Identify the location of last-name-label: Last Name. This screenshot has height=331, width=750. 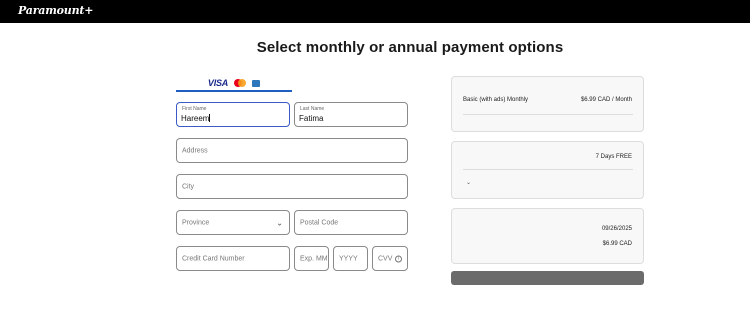
(312, 109).